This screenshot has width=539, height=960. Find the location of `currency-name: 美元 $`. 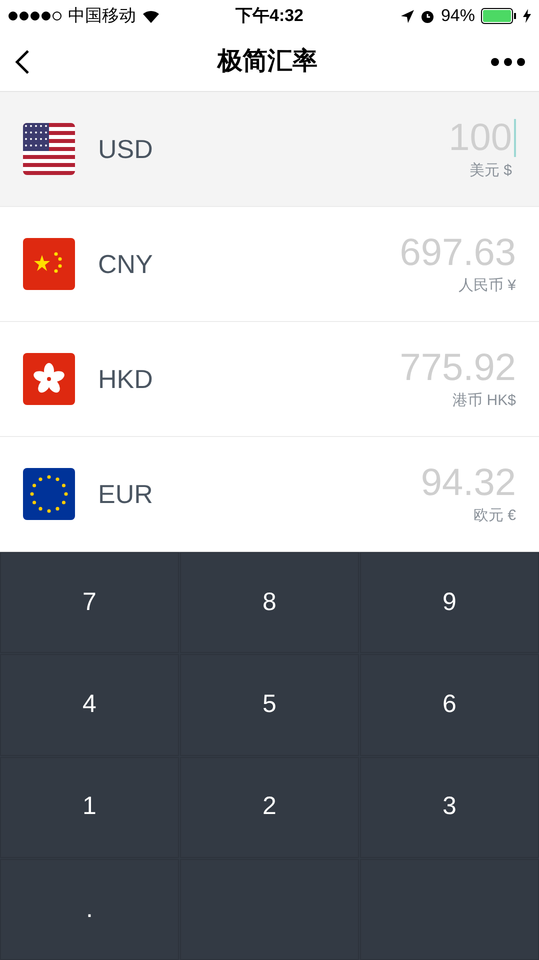

currency-name: 美元 $ is located at coordinates (490, 170).